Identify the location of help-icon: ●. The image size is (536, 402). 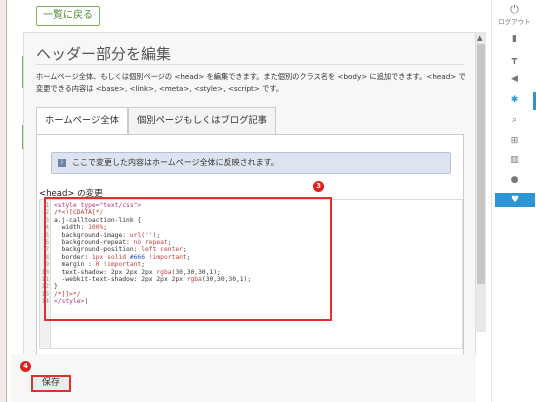
(514, 180).